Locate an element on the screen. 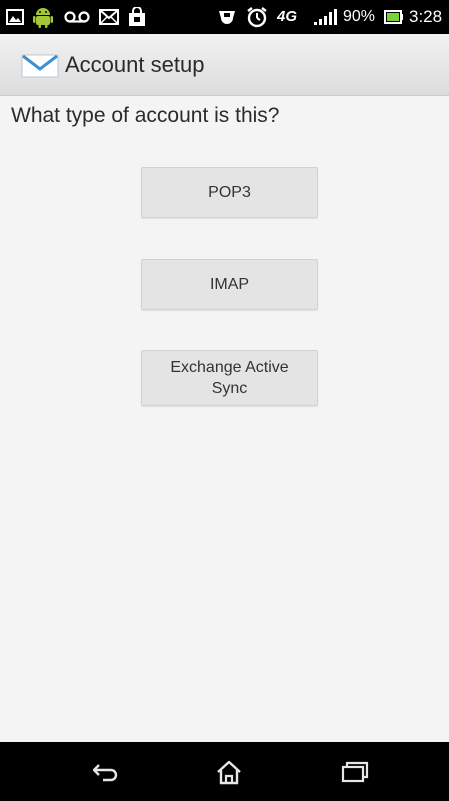  account-type-prompt: What type of account is this? is located at coordinates (145, 115).